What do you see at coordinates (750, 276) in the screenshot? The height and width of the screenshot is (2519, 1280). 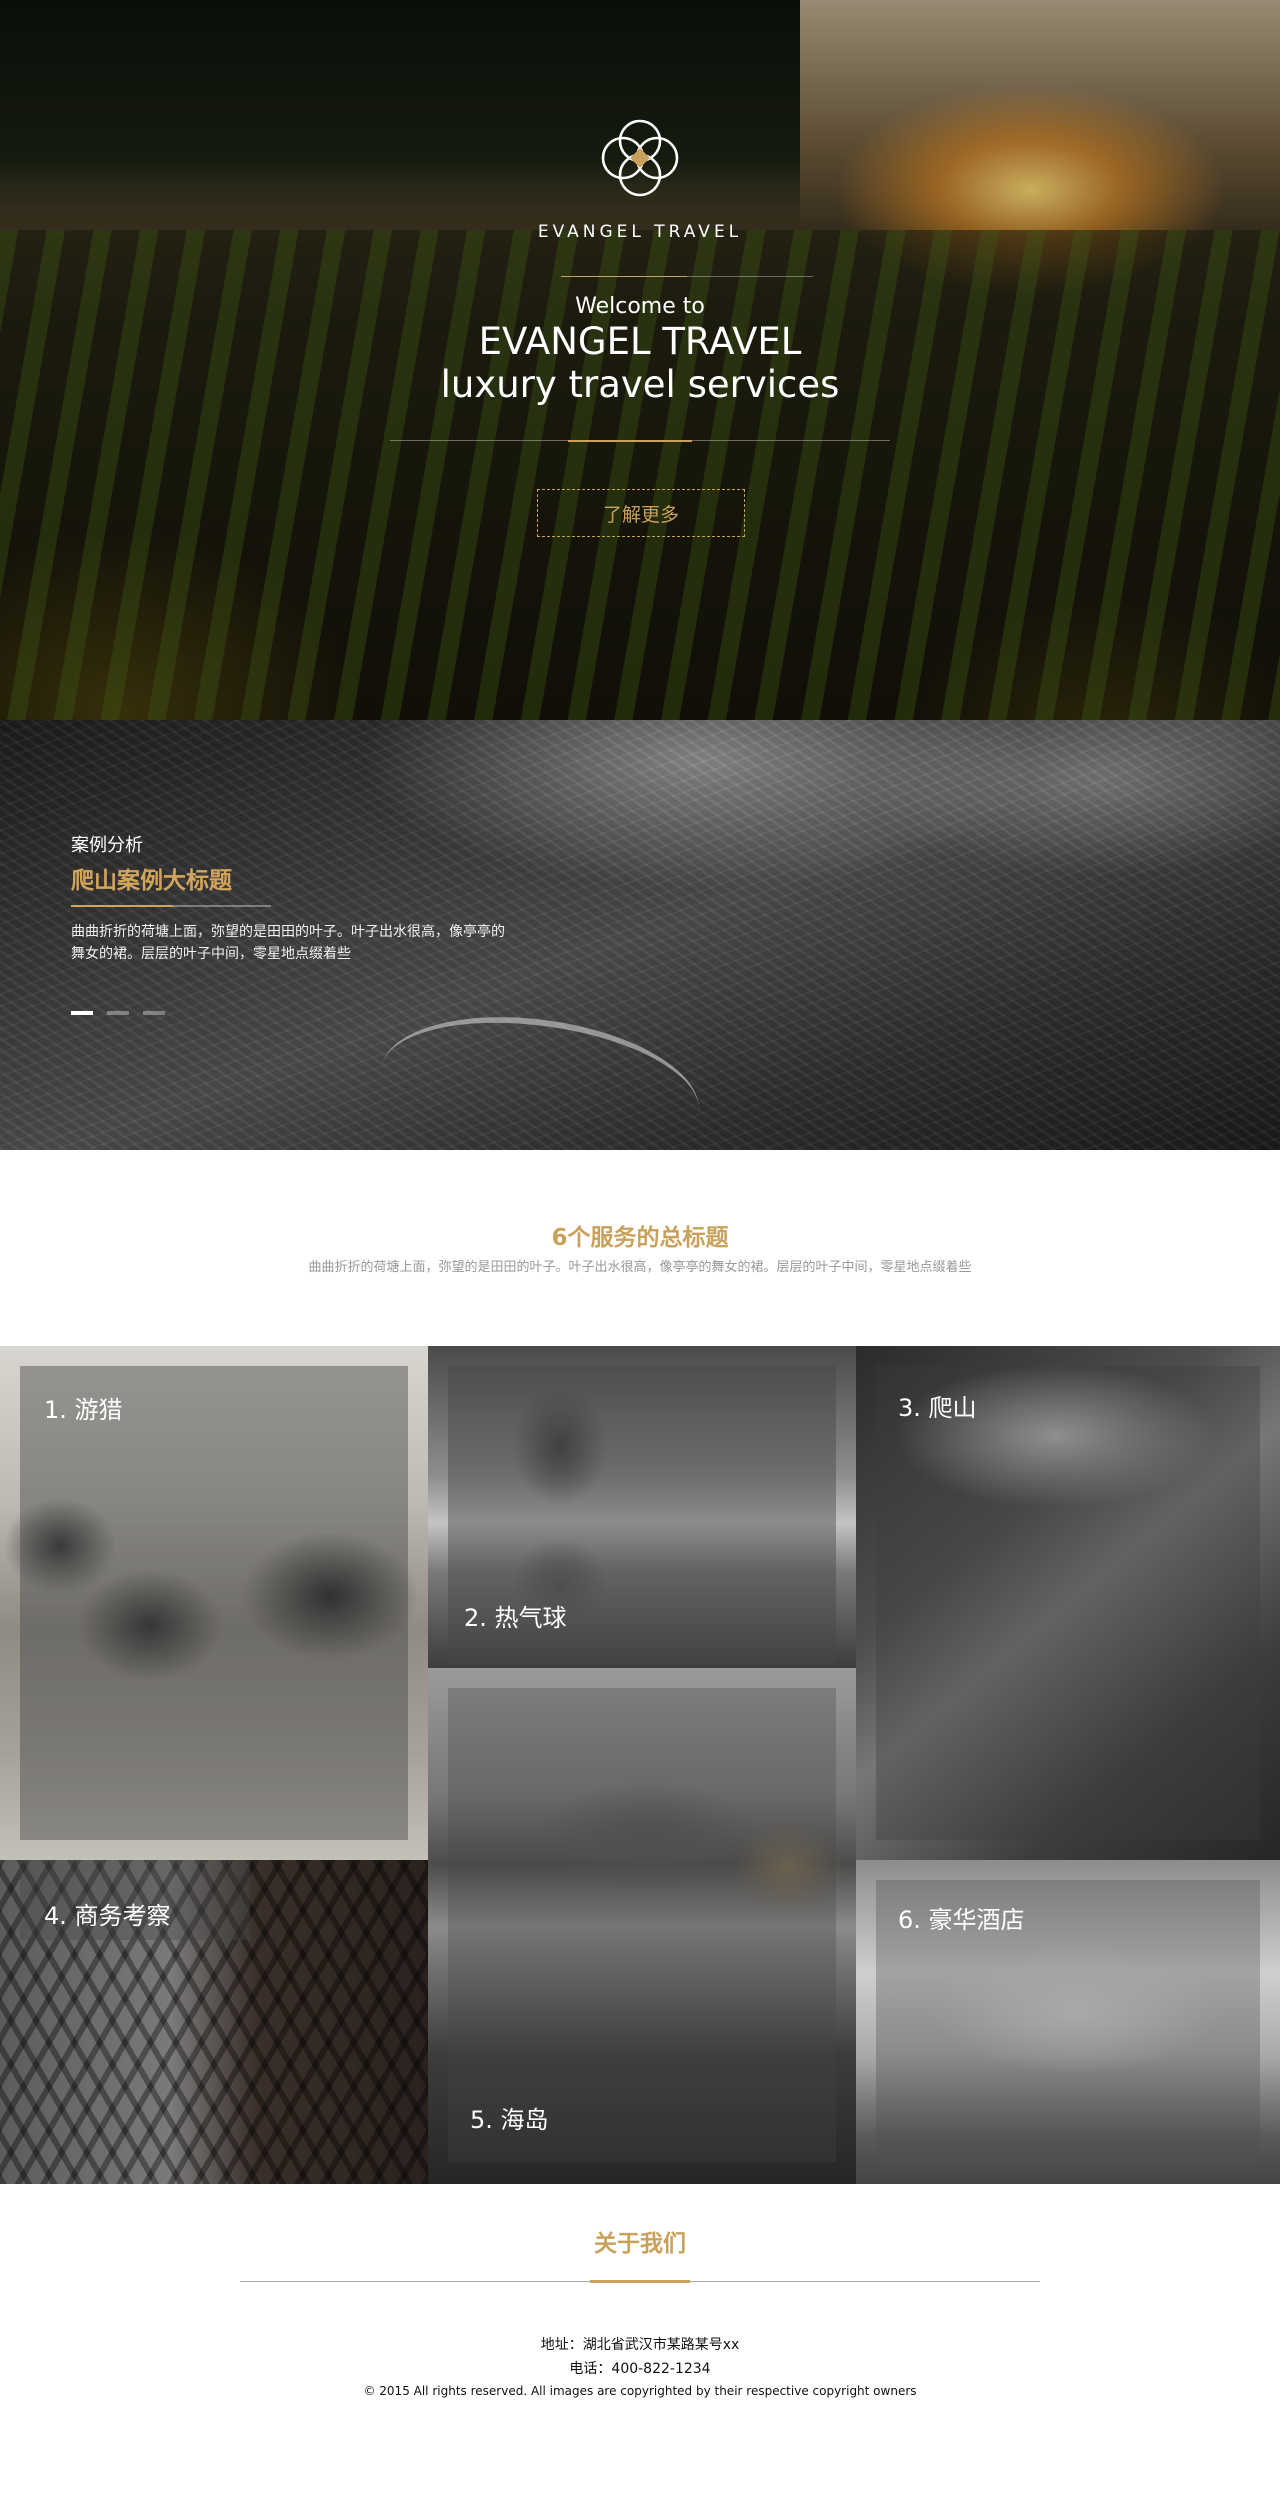 I see `brand-divider-grey` at bounding box center [750, 276].